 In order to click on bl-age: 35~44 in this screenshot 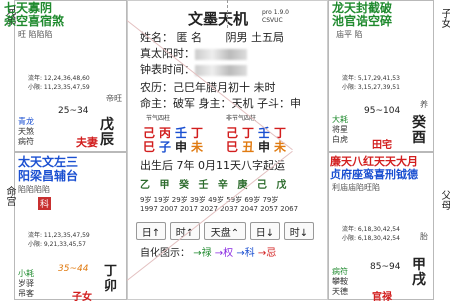, I will do `click(73, 269)`.